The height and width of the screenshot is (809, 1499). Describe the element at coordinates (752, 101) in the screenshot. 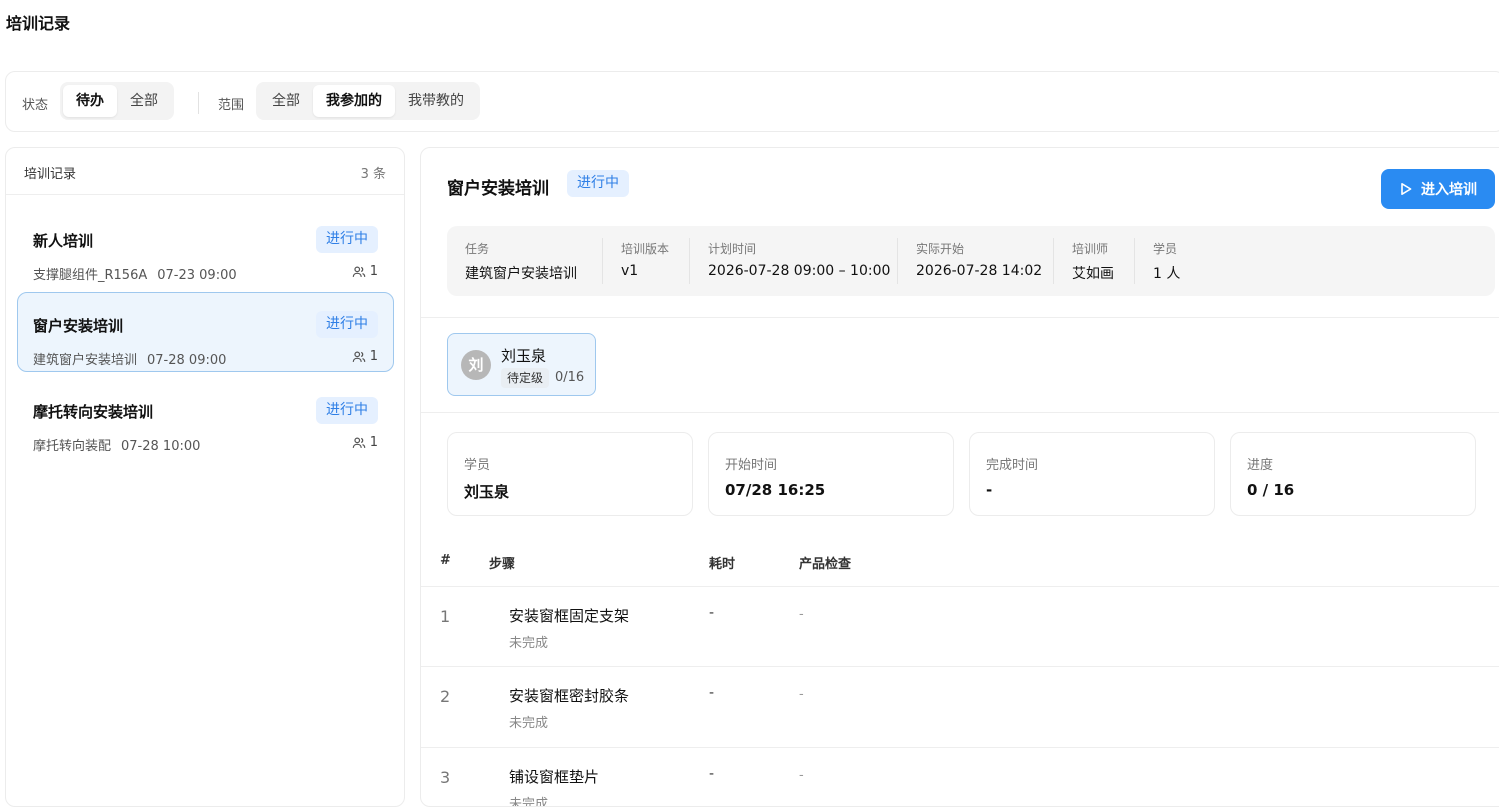

I see `filter-bar: 状态 待办 全部 范围 全部 我参加的 我带教的` at that location.